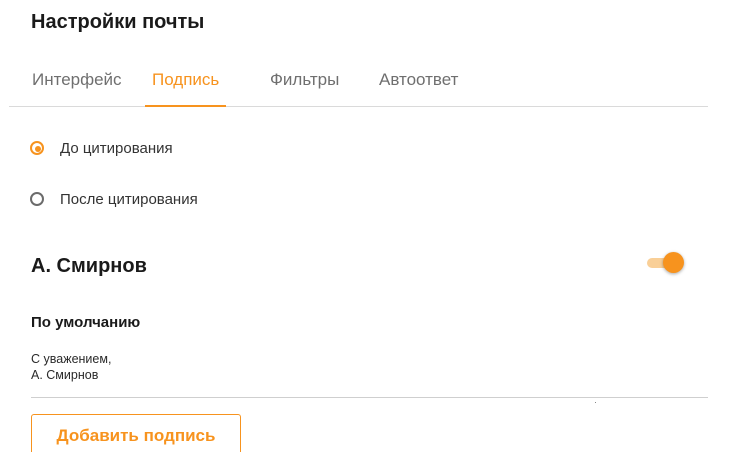 The image size is (735, 457). I want to click on signature-enabled-toggle, so click(666, 263).